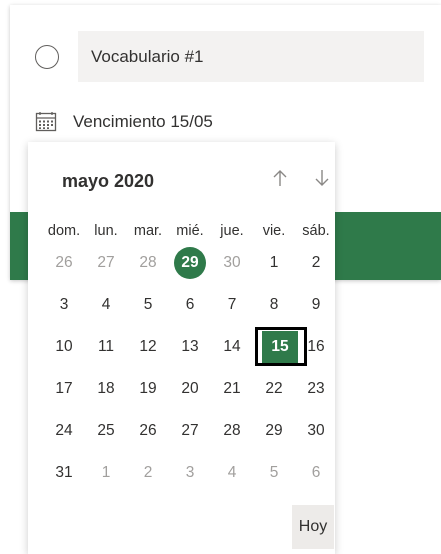  What do you see at coordinates (148, 231) in the screenshot?
I see `weekday-header: mar.` at bounding box center [148, 231].